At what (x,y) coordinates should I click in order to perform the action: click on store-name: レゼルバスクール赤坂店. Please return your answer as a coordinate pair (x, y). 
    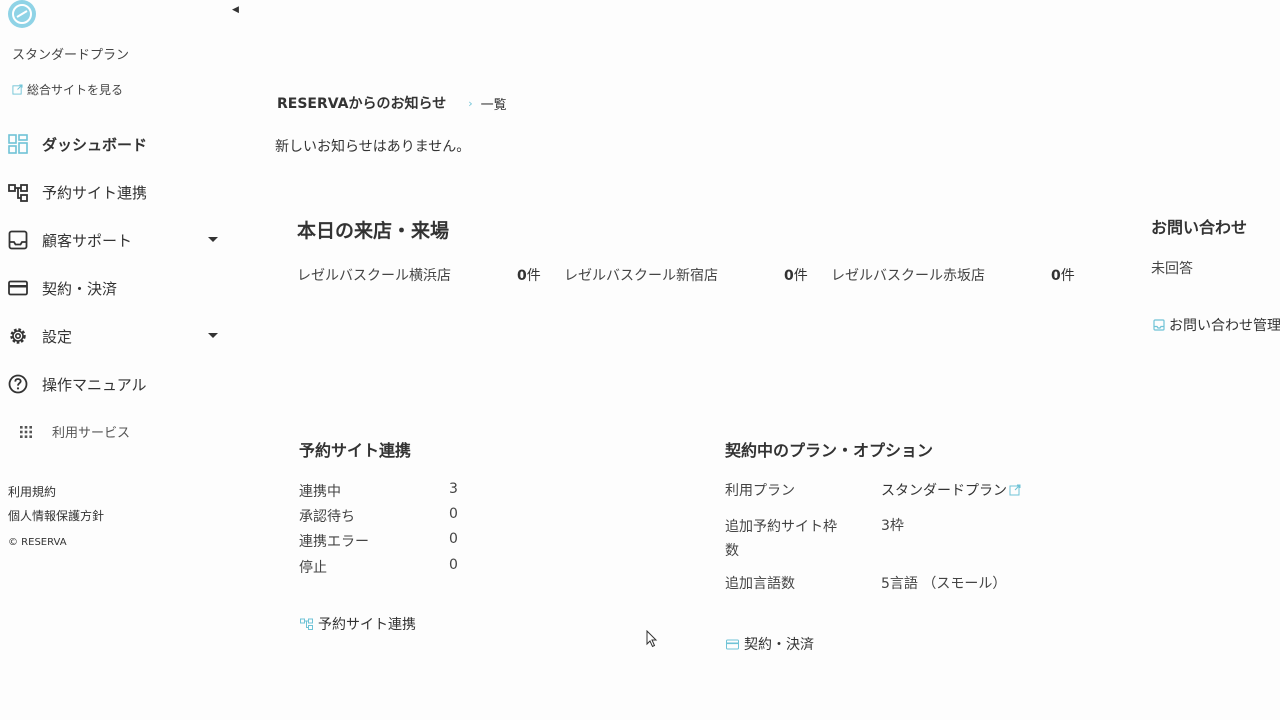
    Looking at the image, I should click on (908, 276).